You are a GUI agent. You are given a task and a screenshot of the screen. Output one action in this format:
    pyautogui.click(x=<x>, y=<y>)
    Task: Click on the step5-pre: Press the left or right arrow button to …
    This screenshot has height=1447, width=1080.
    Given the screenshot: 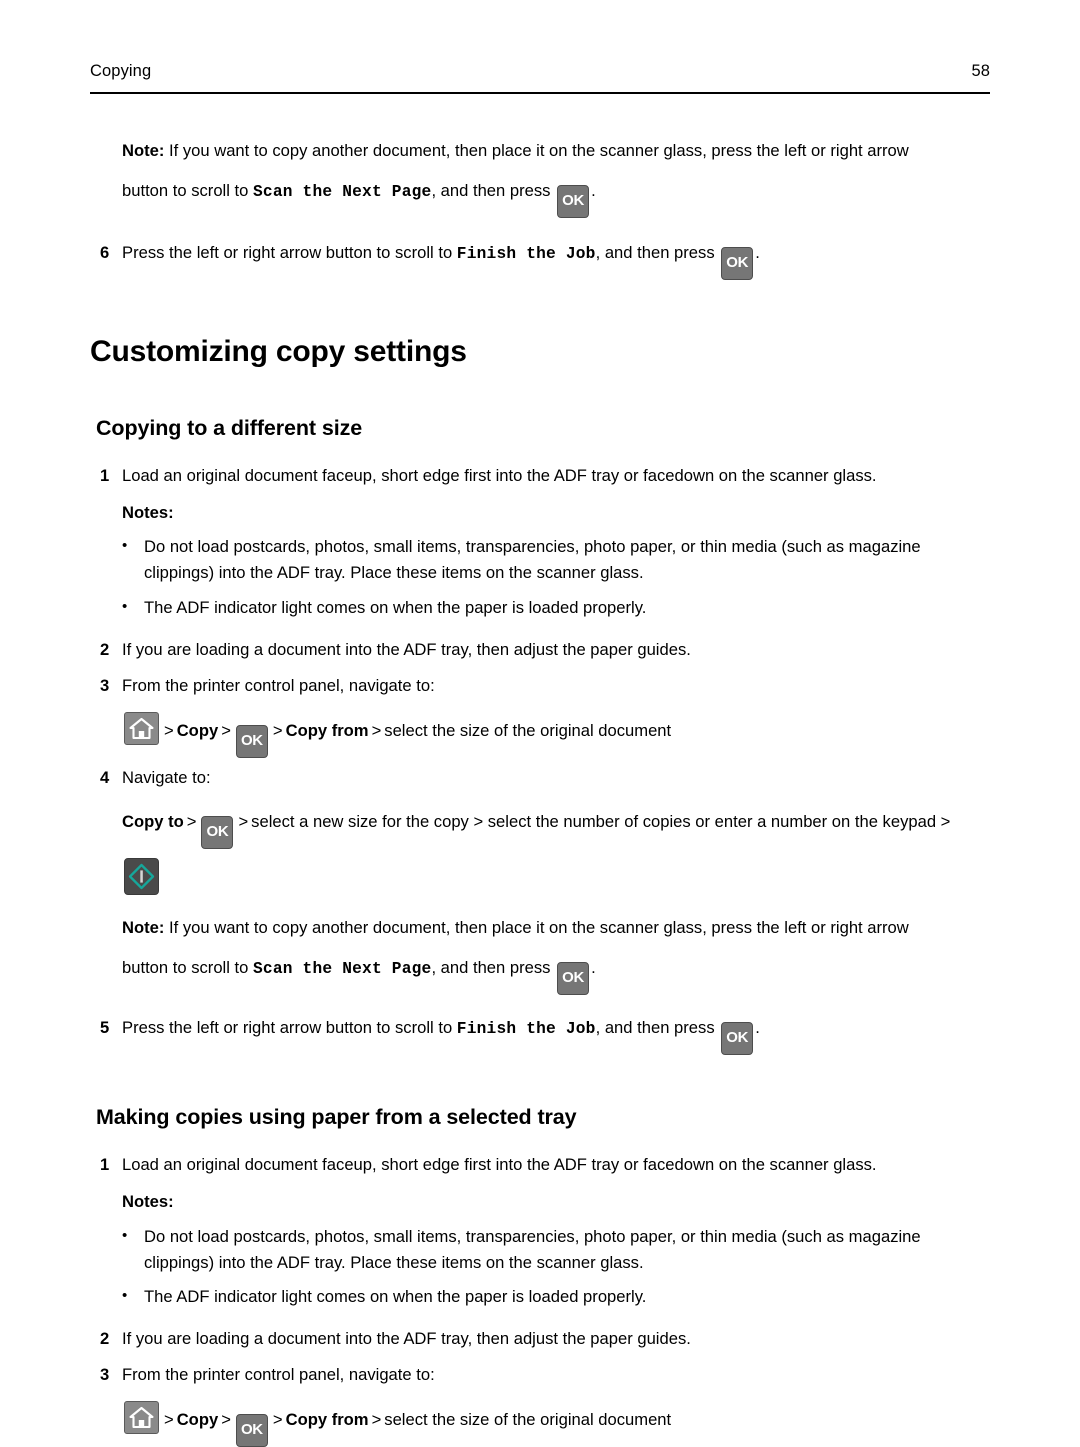 What is the action you would take?
    pyautogui.click(x=289, y=1028)
    